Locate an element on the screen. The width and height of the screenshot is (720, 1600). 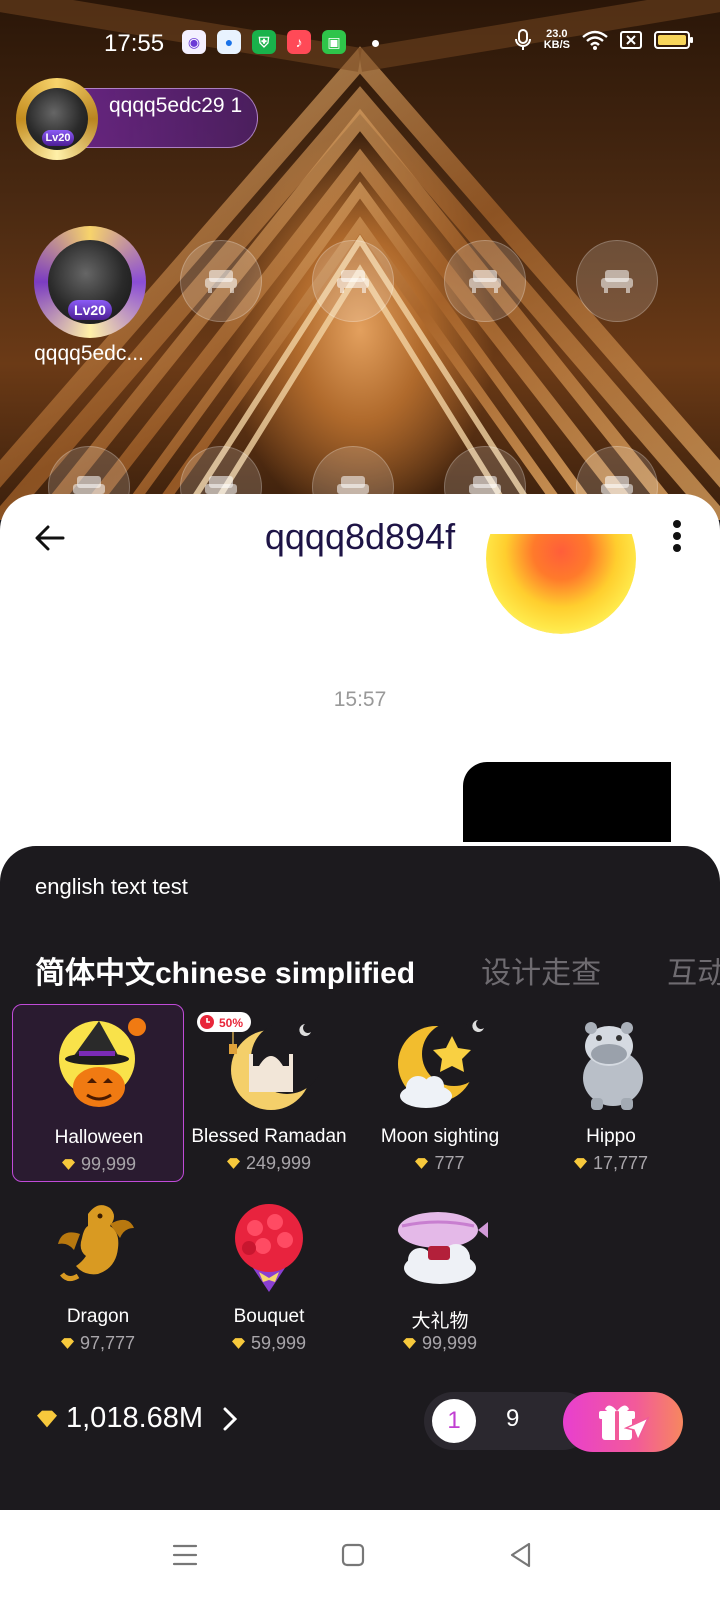
quantity-option-selected: 1 is located at coordinates (454, 1421).